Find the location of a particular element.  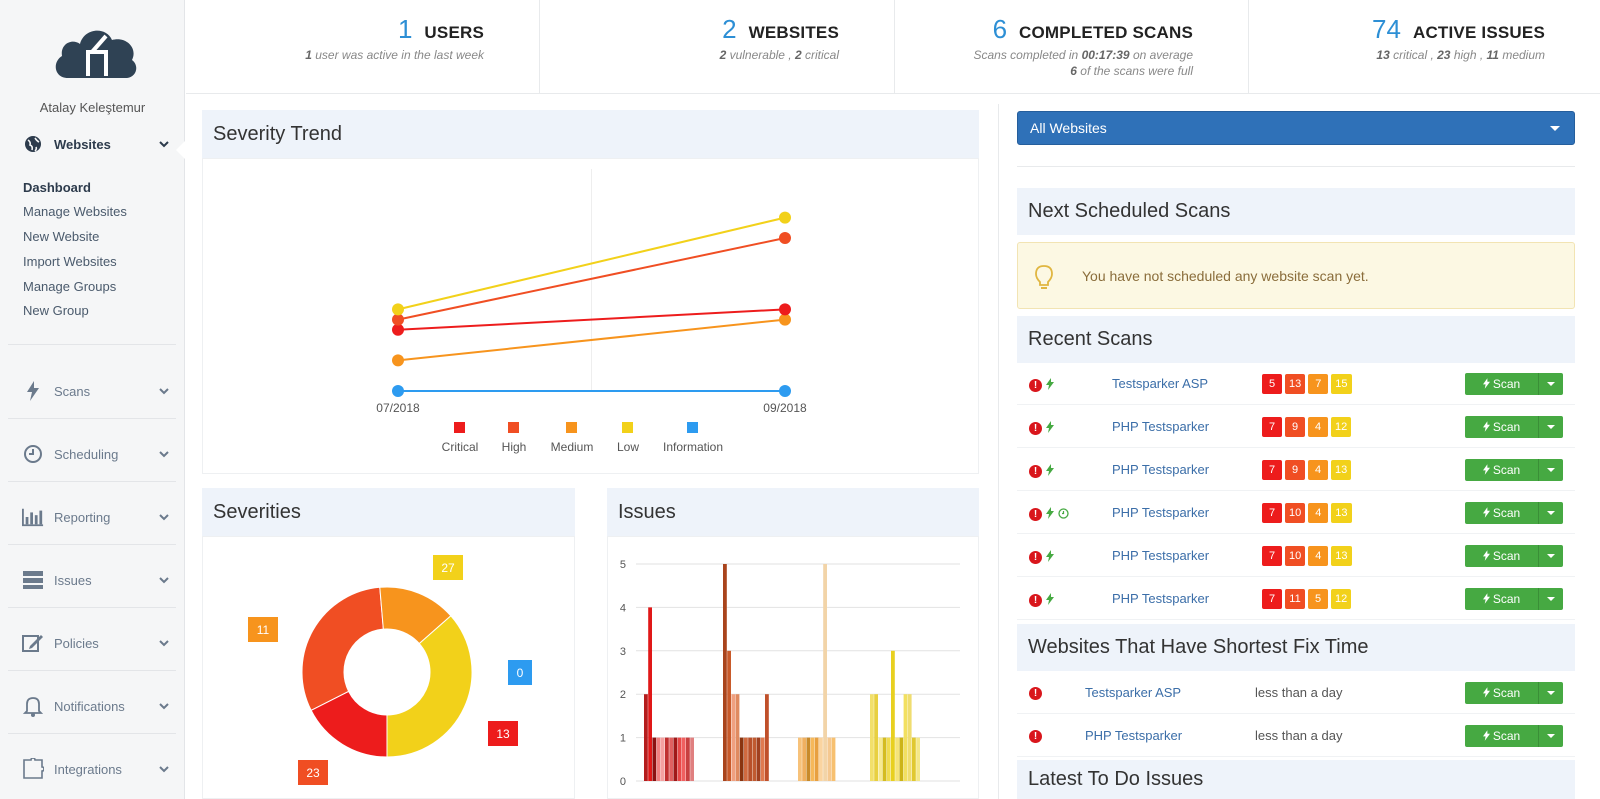

fix-site-link: PHP Testsparker is located at coordinates (1133, 735).